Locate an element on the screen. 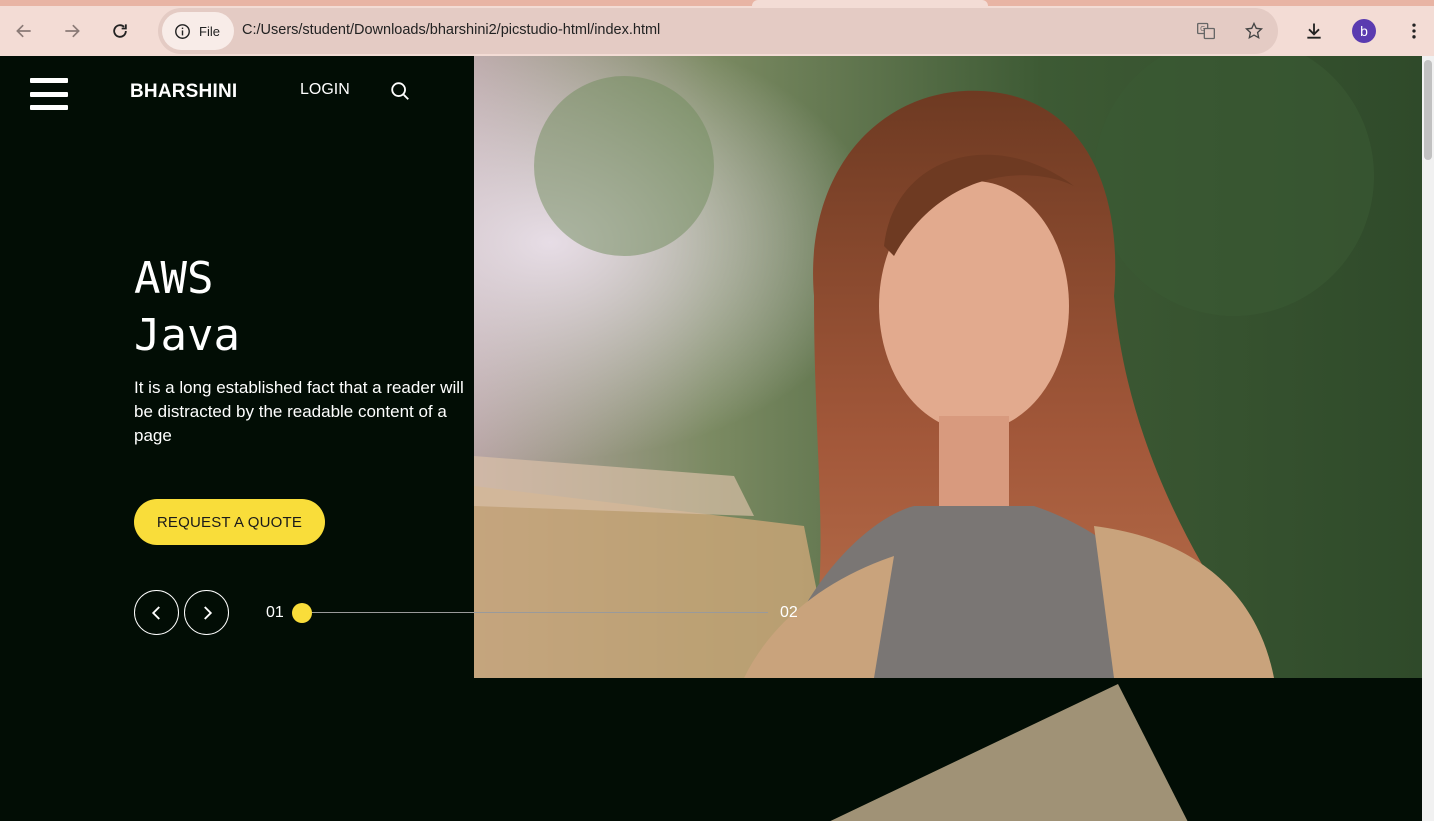 This screenshot has width=1434, height=821. star-icon is located at coordinates (1254, 30).